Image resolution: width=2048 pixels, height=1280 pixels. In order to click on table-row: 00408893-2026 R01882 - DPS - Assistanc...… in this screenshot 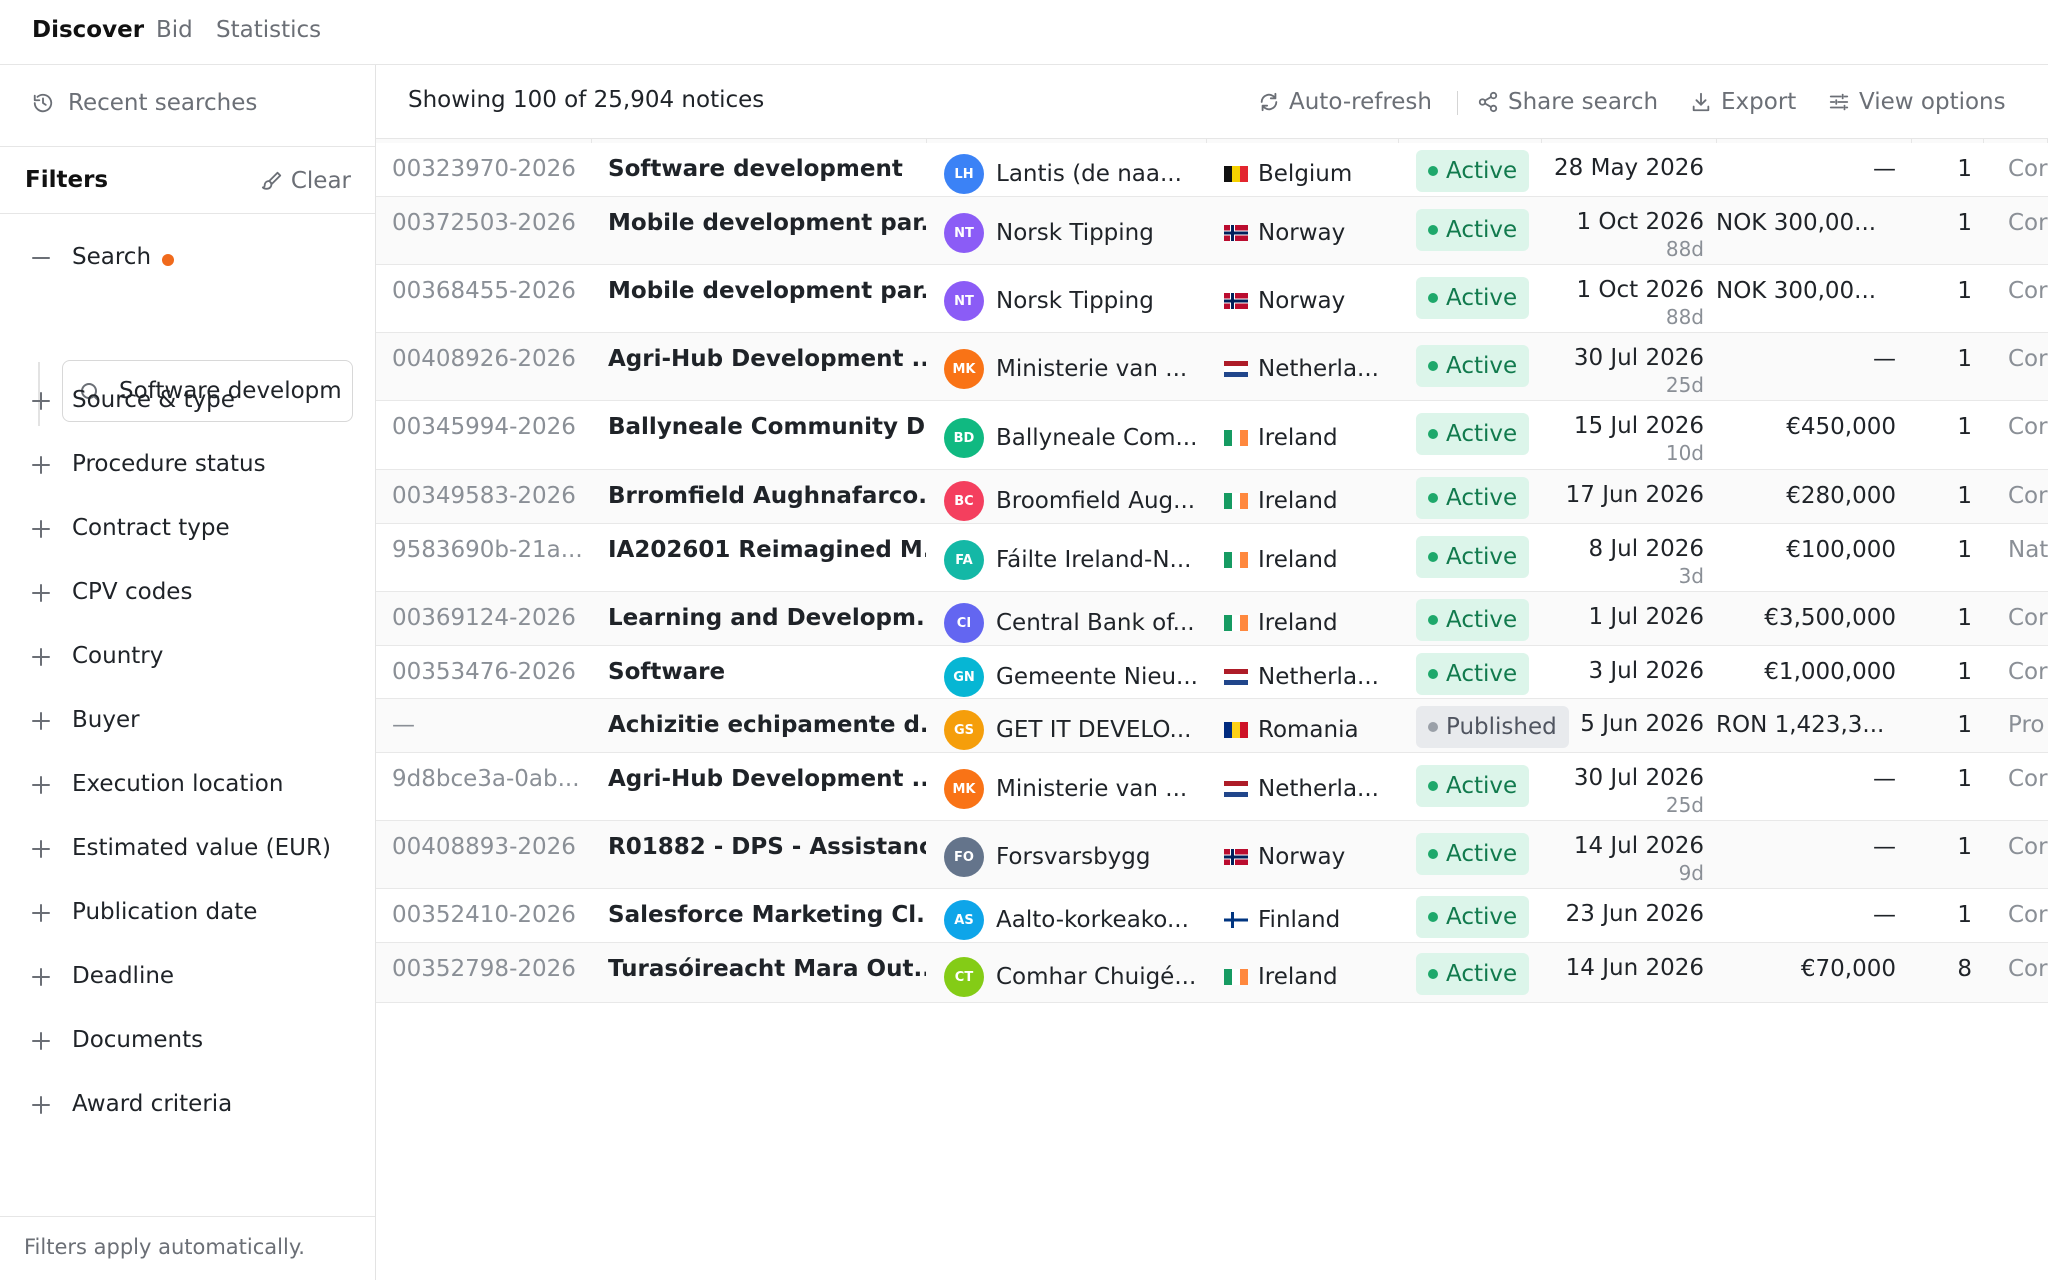, I will do `click(1212, 855)`.